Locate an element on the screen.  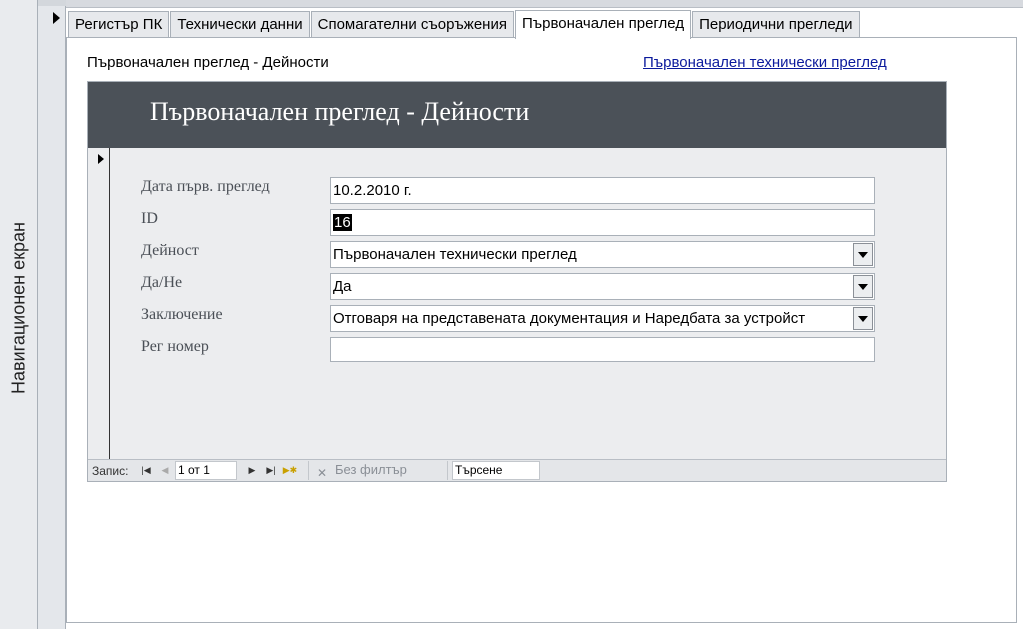
record-selector-top is located at coordinates (52, 3).